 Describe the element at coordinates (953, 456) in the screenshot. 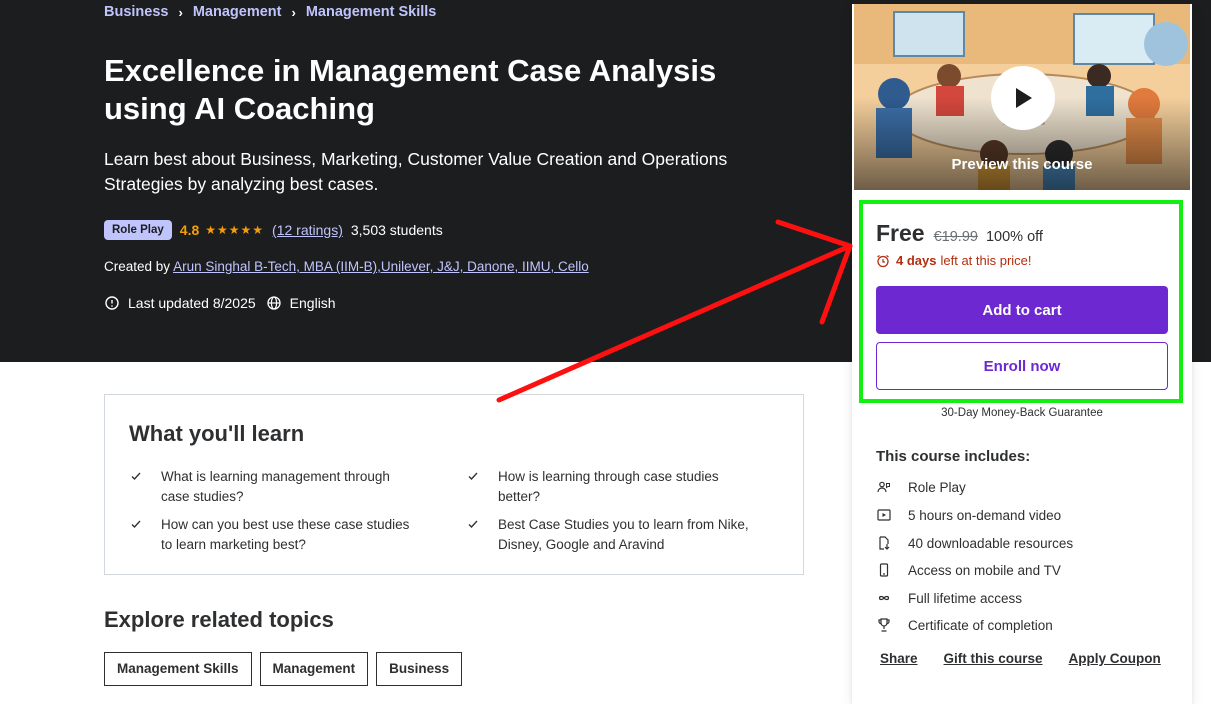

I see `includes-title: This course includes:` at that location.